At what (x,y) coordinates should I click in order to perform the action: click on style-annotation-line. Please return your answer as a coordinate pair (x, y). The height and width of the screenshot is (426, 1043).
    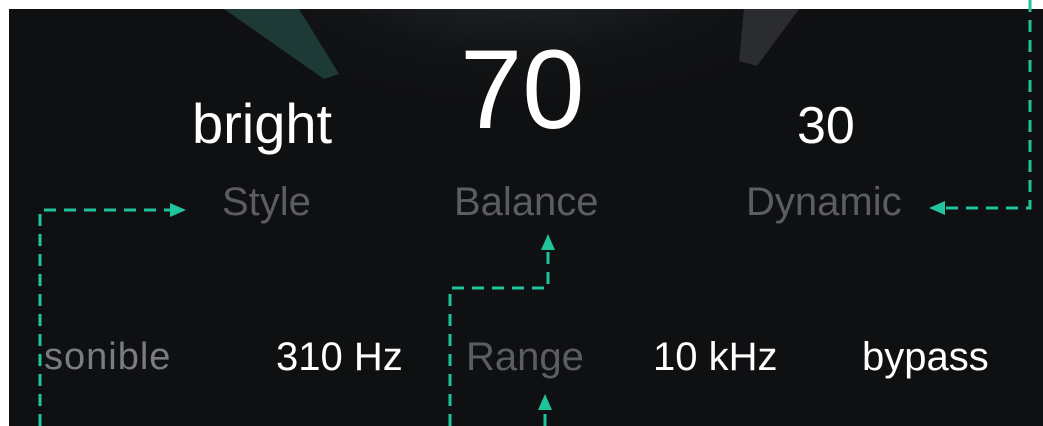
    Looking at the image, I should click on (104, 317).